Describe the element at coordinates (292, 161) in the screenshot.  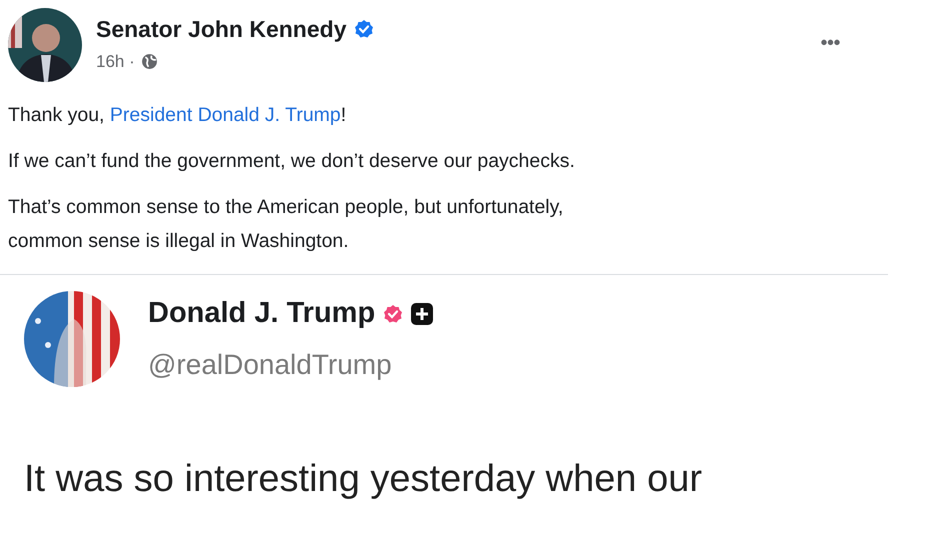
I see `post-text: If we can’t fund the government, we don’t deserve our paychecks.` at that location.